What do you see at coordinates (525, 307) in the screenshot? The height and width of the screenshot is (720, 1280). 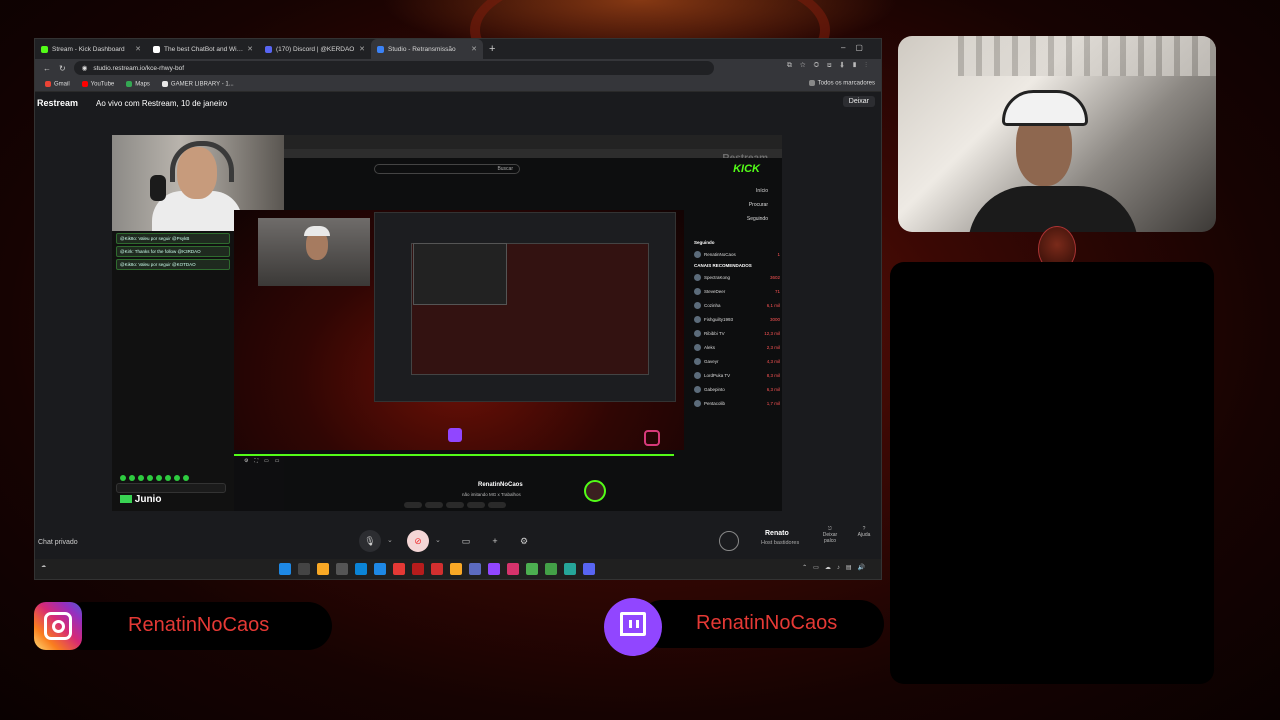 I see `nested-screen` at bounding box center [525, 307].